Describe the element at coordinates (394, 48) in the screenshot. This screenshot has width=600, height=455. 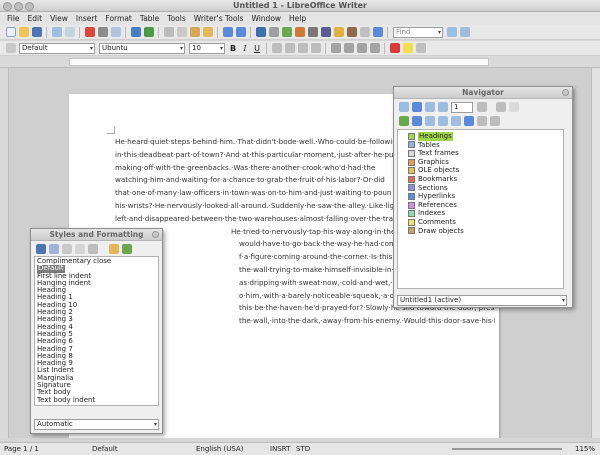
I see `font-color-icon` at that location.